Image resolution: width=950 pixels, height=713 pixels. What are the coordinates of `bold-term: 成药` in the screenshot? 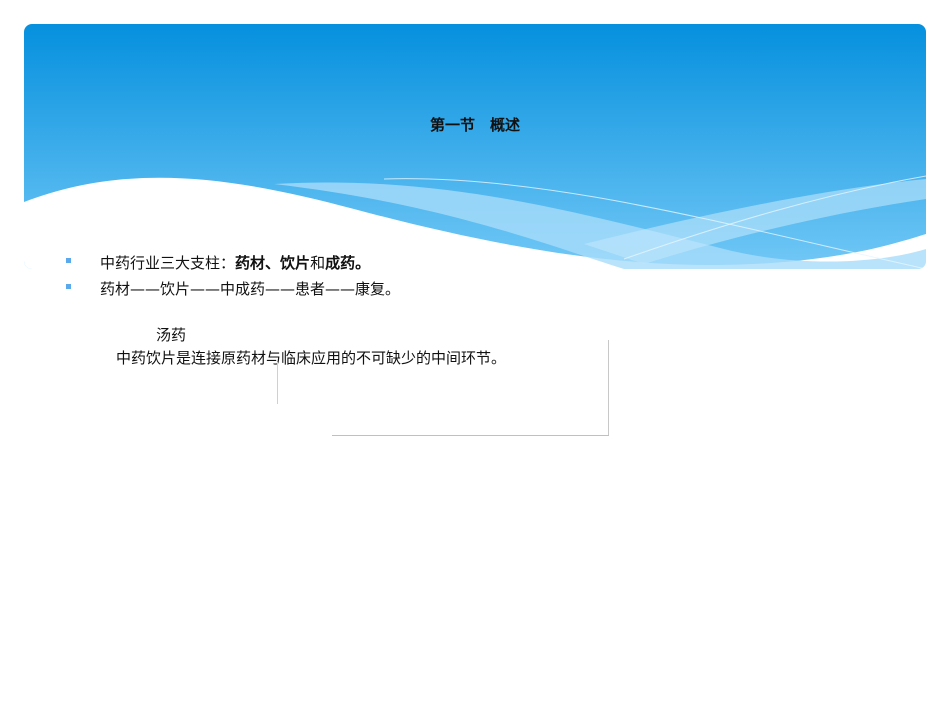 It's located at (340, 263).